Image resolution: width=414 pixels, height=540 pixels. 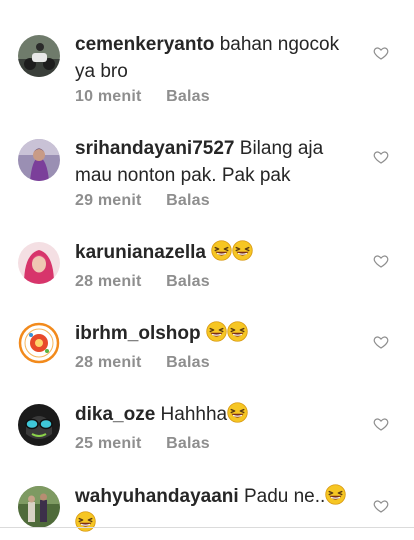 I want to click on comment-message: Hahhha, so click(x=194, y=414).